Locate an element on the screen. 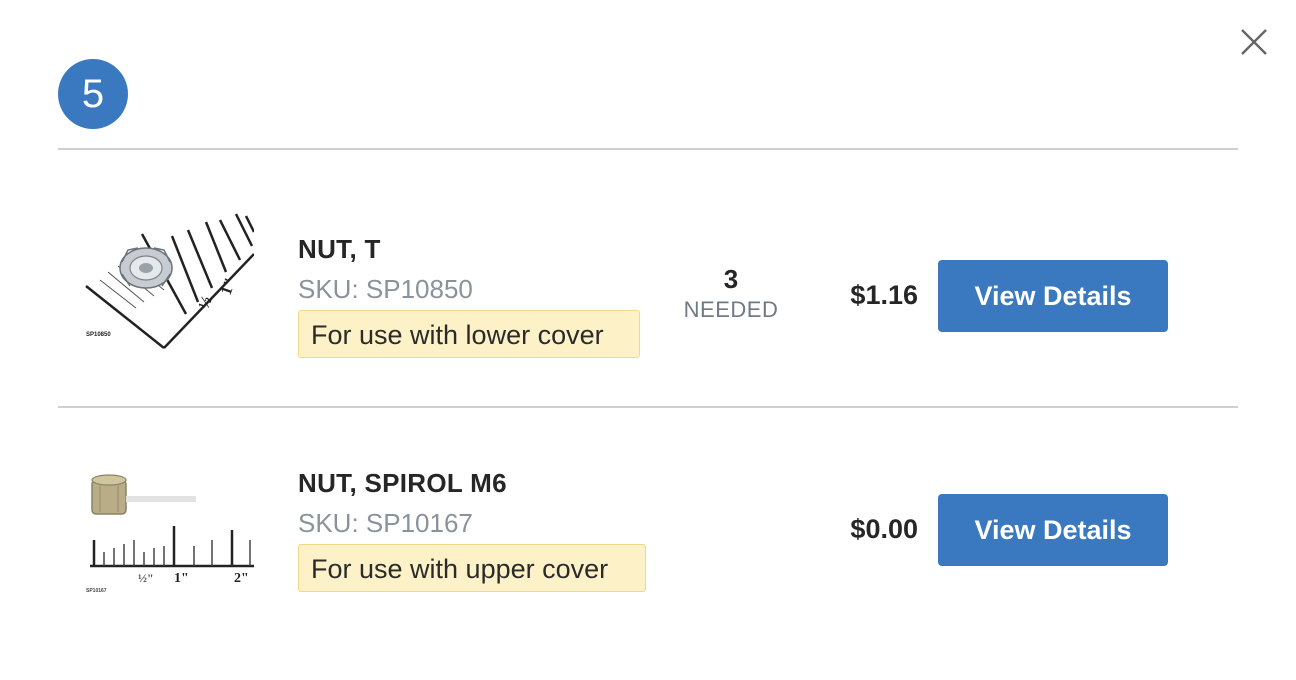 The height and width of the screenshot is (680, 1296). quantity-value: 3 is located at coordinates (731, 279).